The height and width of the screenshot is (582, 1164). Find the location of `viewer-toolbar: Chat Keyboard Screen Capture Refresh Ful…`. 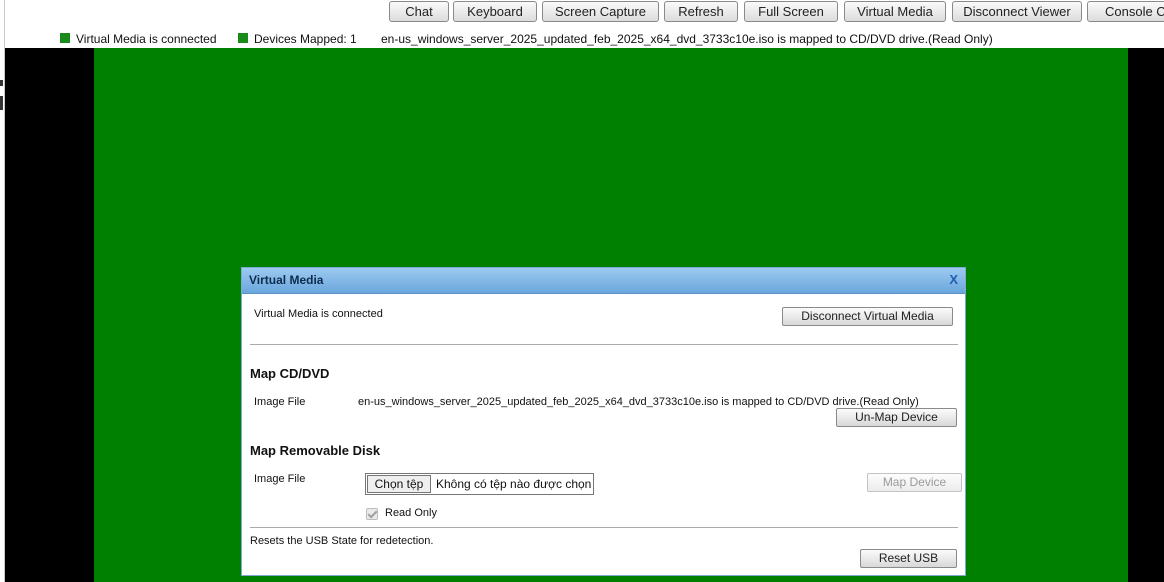

viewer-toolbar: Chat Keyboard Screen Capture Refresh Ful… is located at coordinates (776, 12).